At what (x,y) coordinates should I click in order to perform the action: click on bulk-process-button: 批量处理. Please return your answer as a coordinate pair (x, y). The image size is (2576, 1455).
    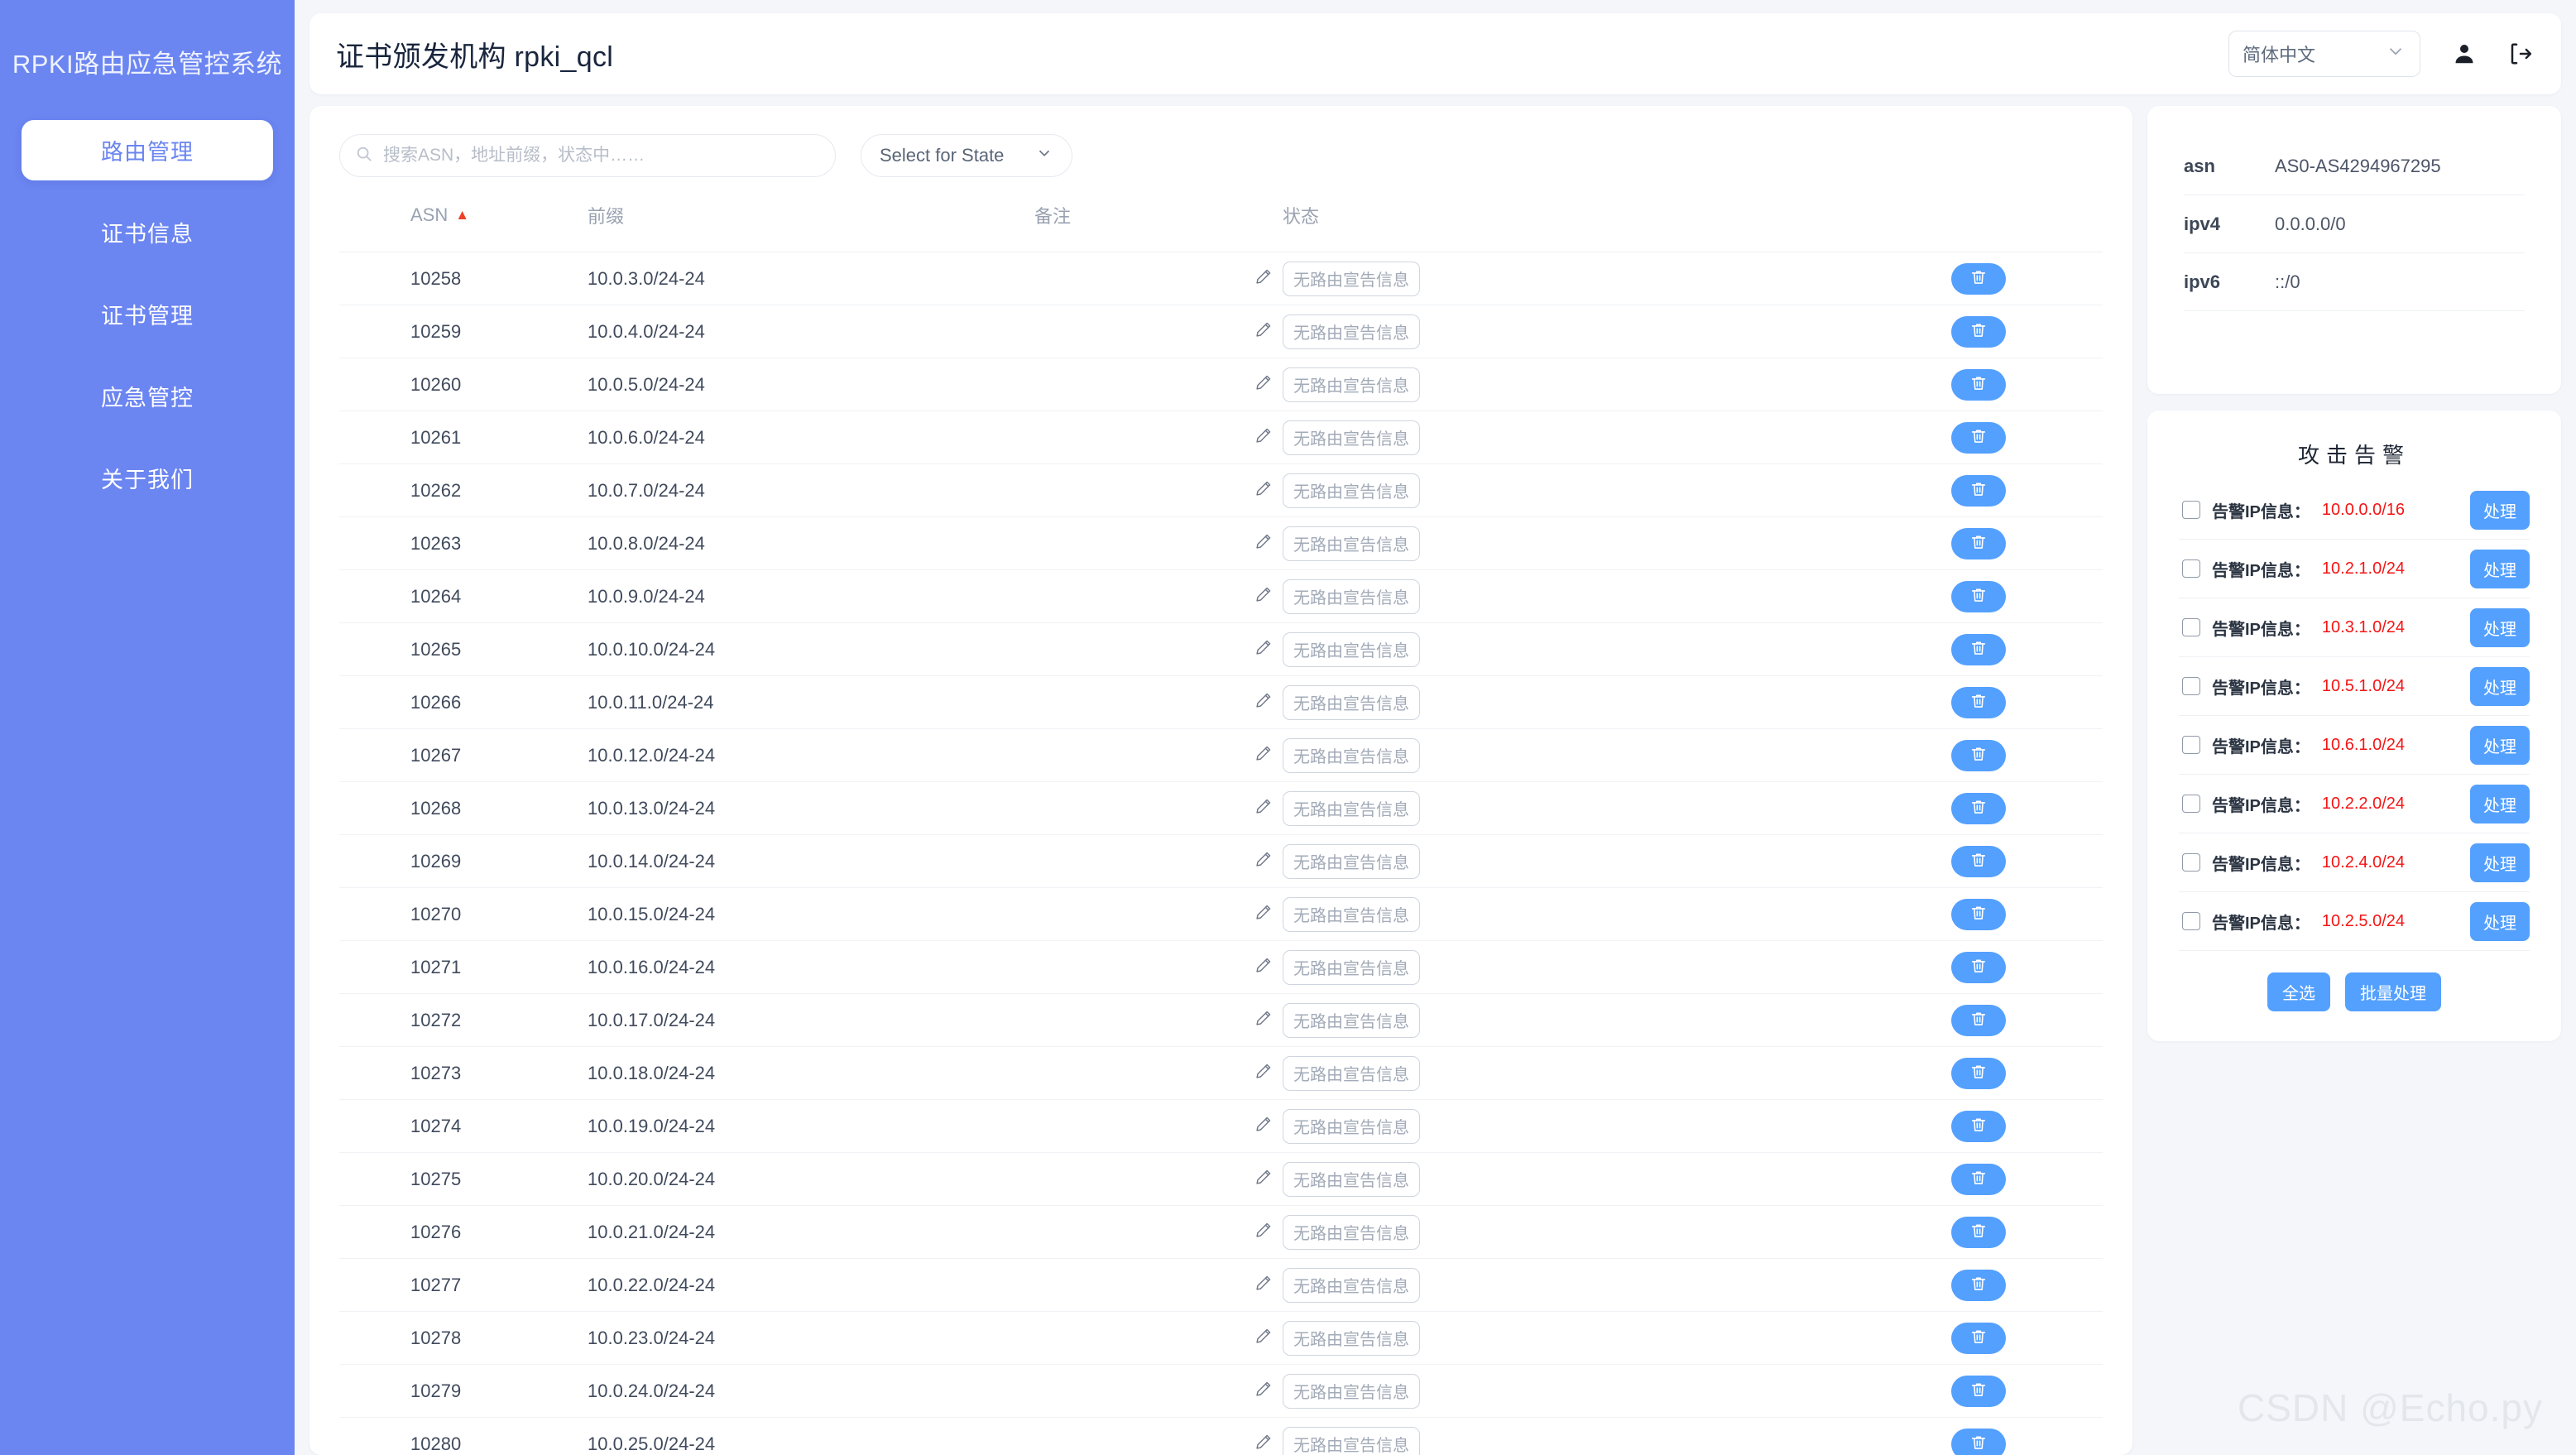
    Looking at the image, I should click on (2393, 991).